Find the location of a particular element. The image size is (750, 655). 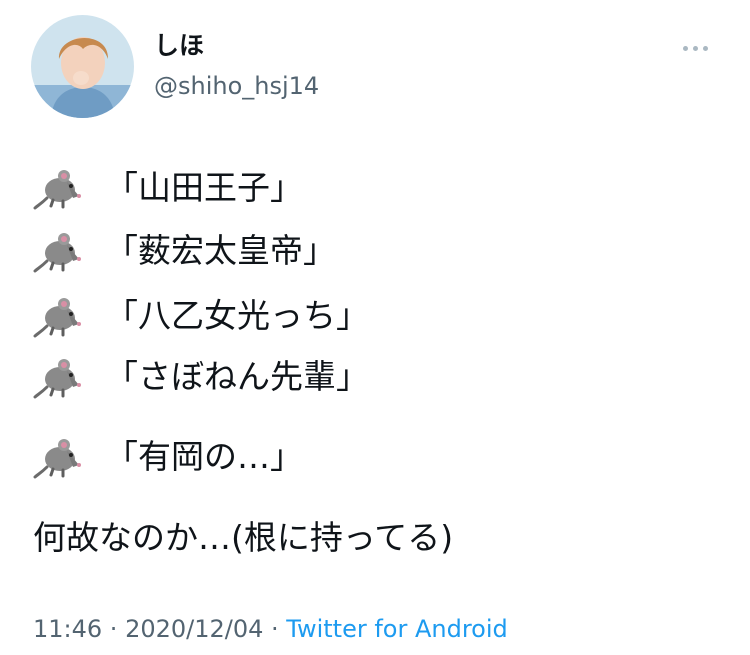

avatar is located at coordinates (82, 66).